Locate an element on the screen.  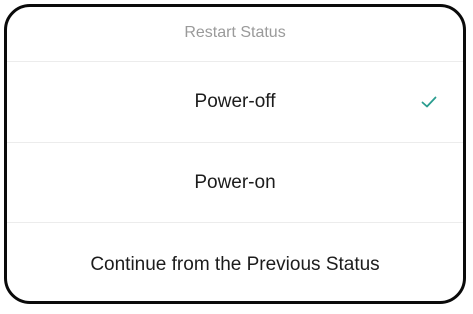
checkmark-icon is located at coordinates (429, 102).